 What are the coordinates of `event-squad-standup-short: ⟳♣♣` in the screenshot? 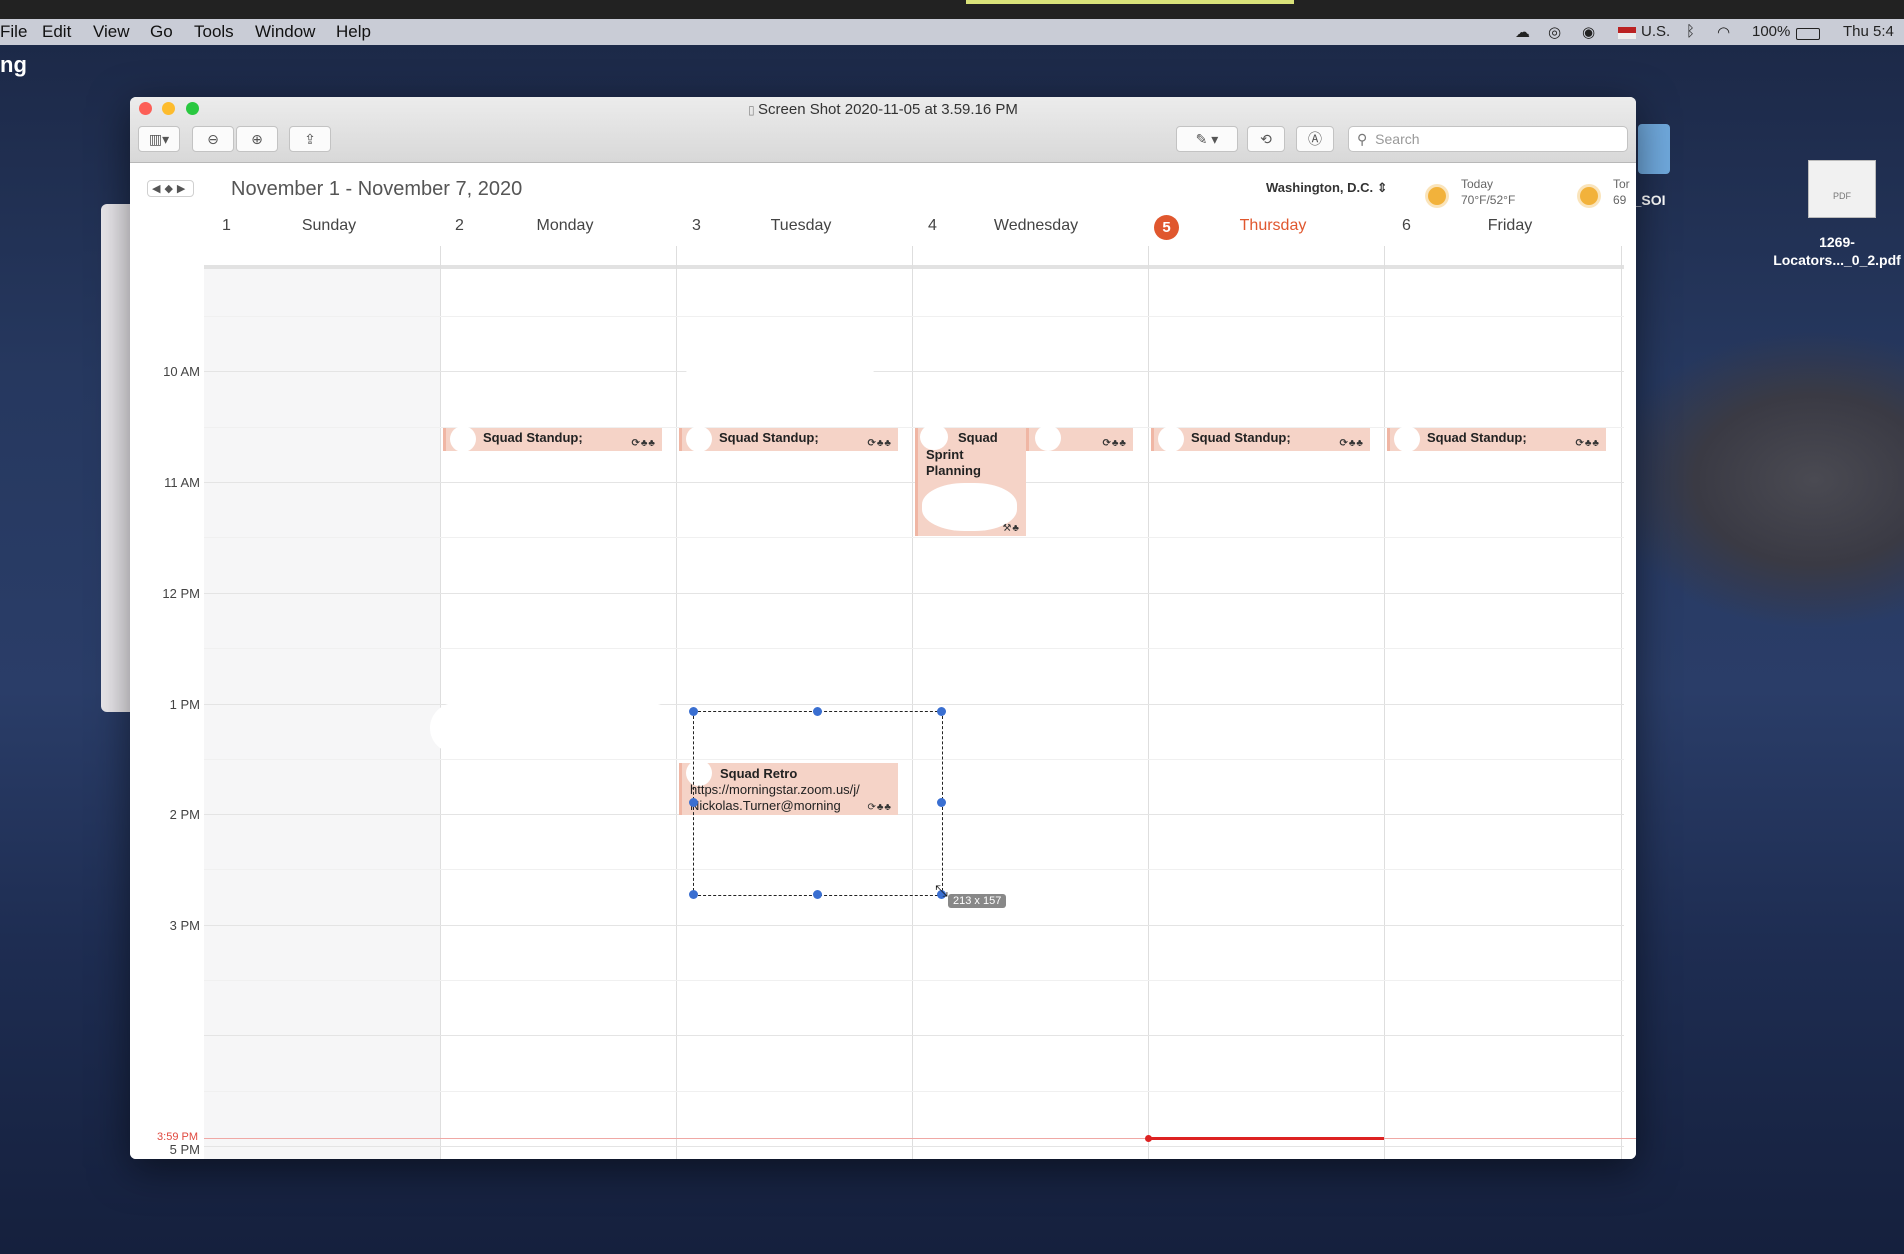 It's located at (1079, 438).